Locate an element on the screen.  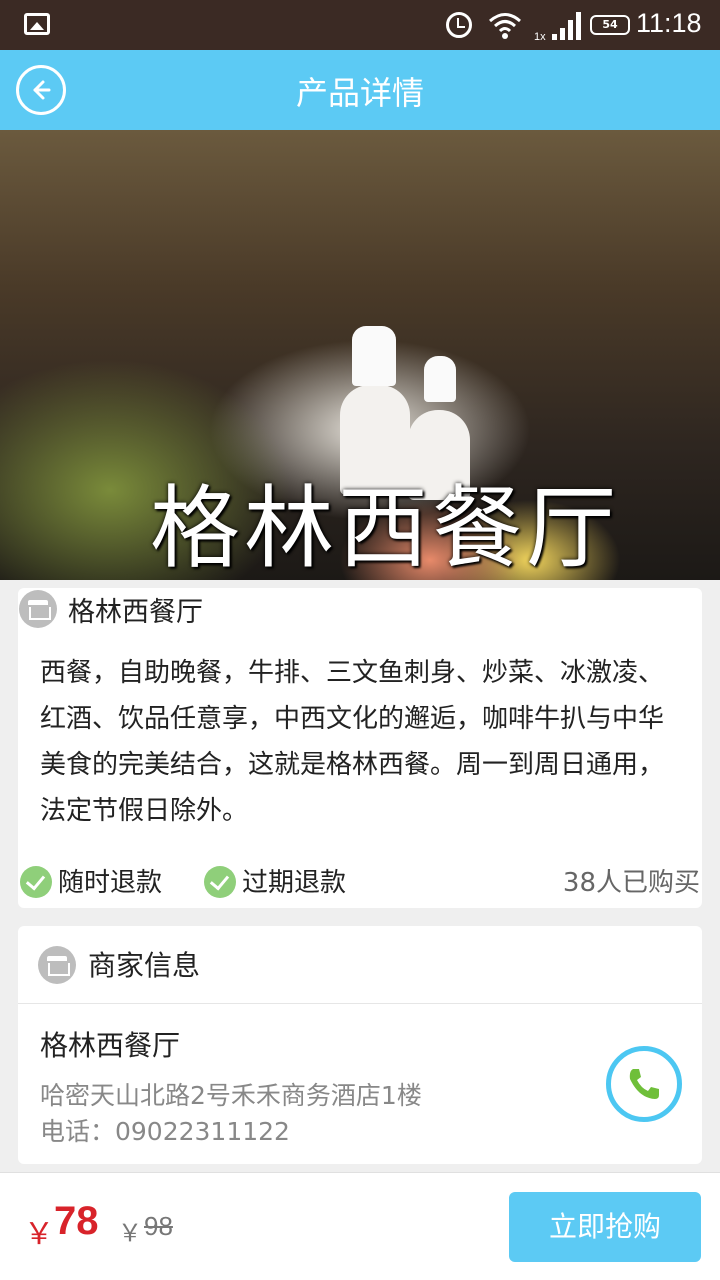
svg-text: 1x is located at coordinates (540, 36).